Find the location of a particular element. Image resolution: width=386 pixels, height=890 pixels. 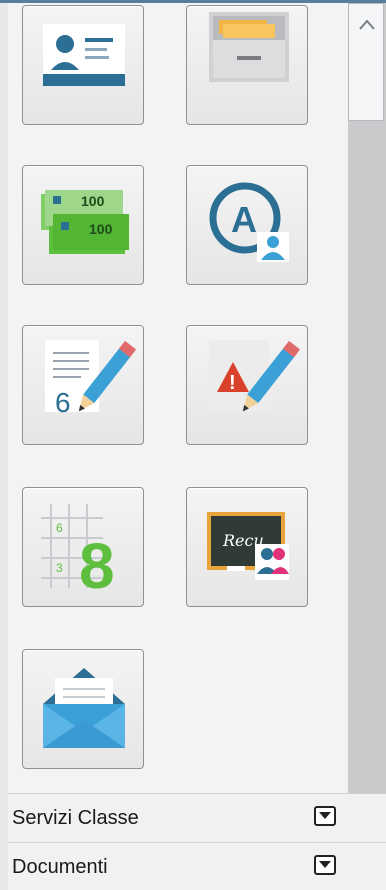

tile-gradebook: 6 3 8 is located at coordinates (83, 547).